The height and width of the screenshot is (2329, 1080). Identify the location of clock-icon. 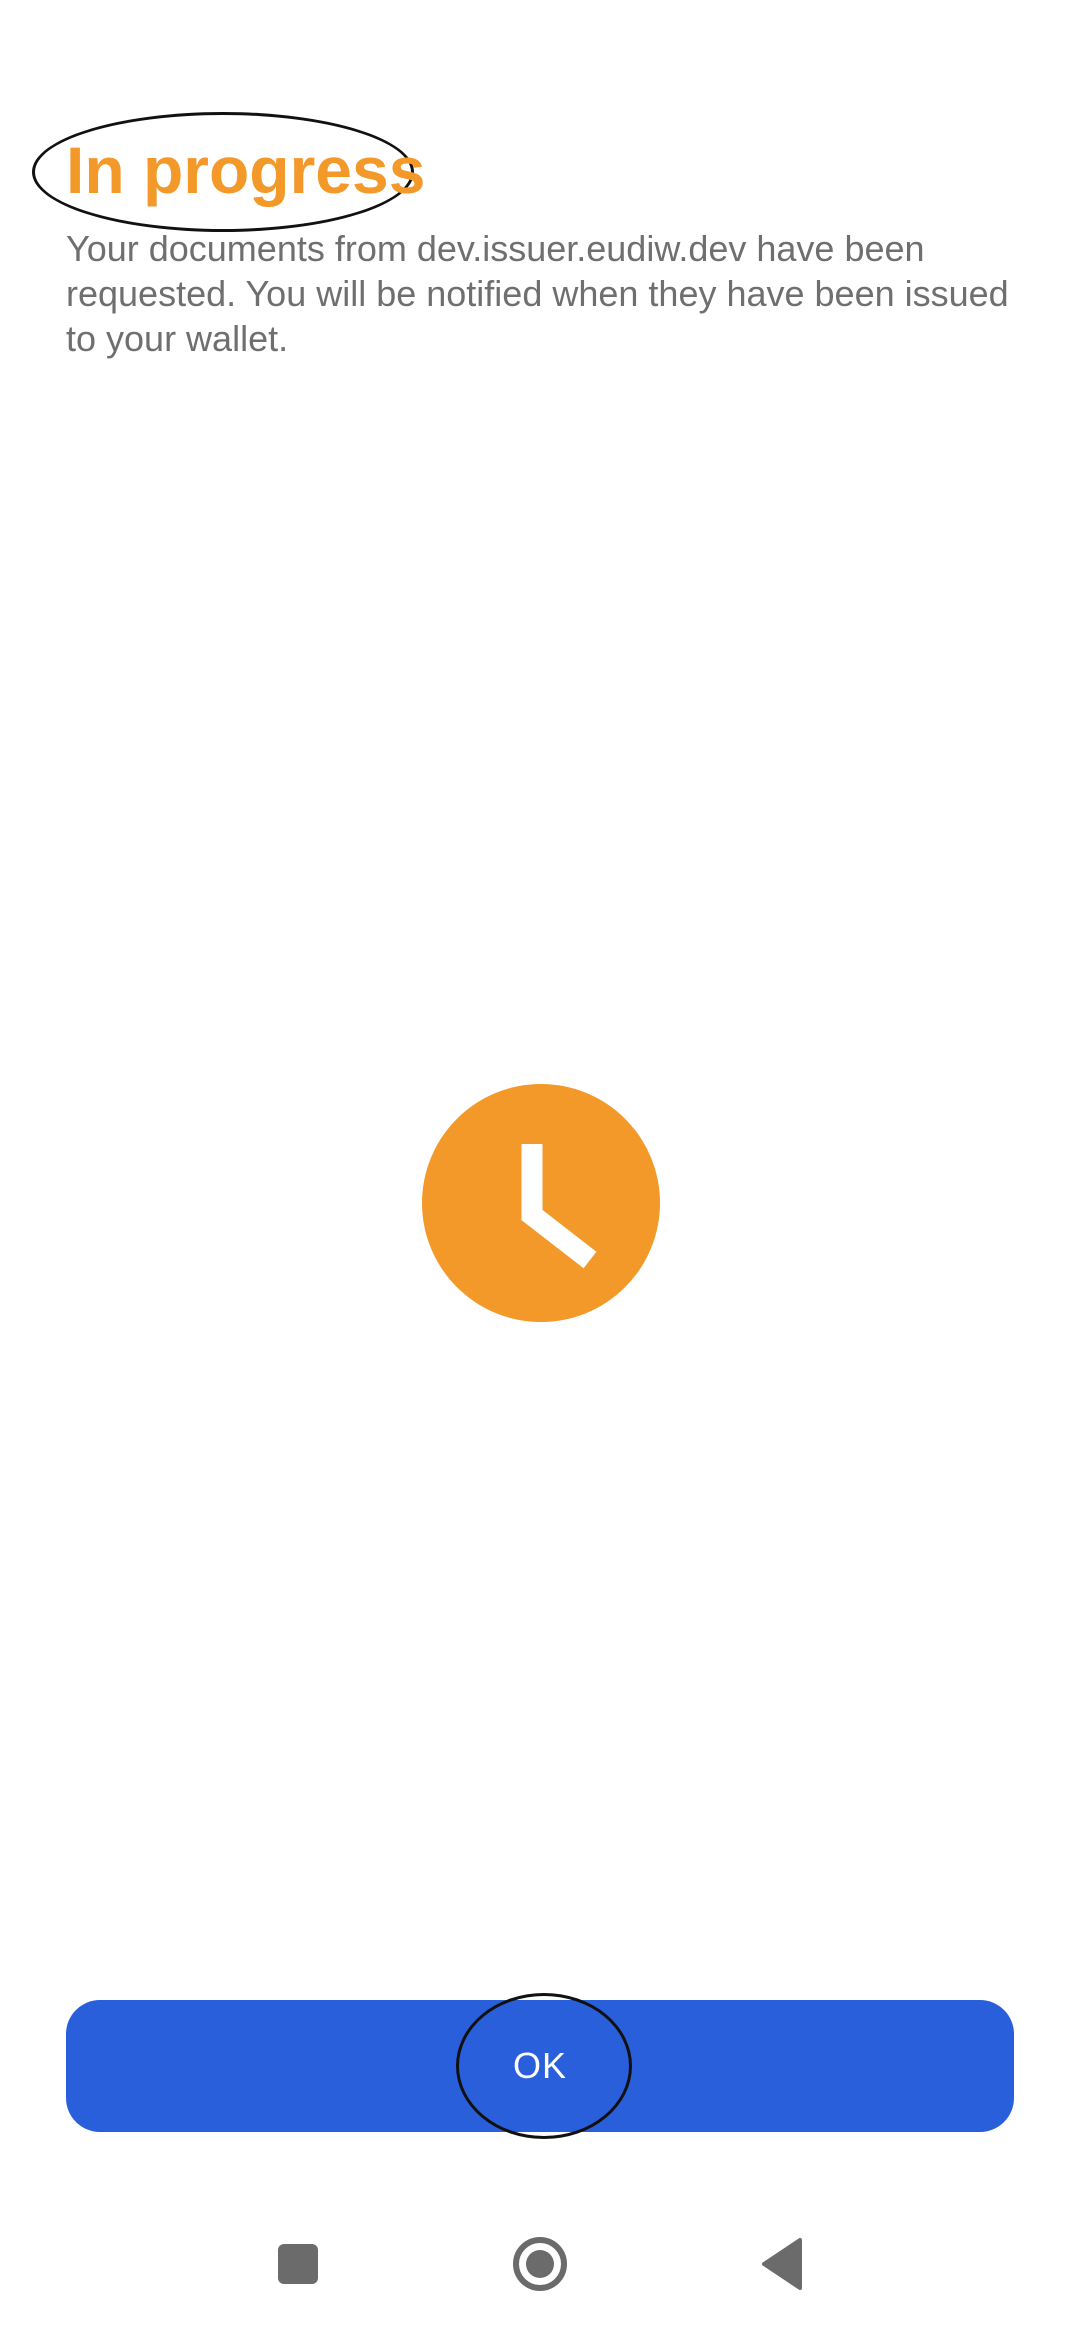
(541, 1203).